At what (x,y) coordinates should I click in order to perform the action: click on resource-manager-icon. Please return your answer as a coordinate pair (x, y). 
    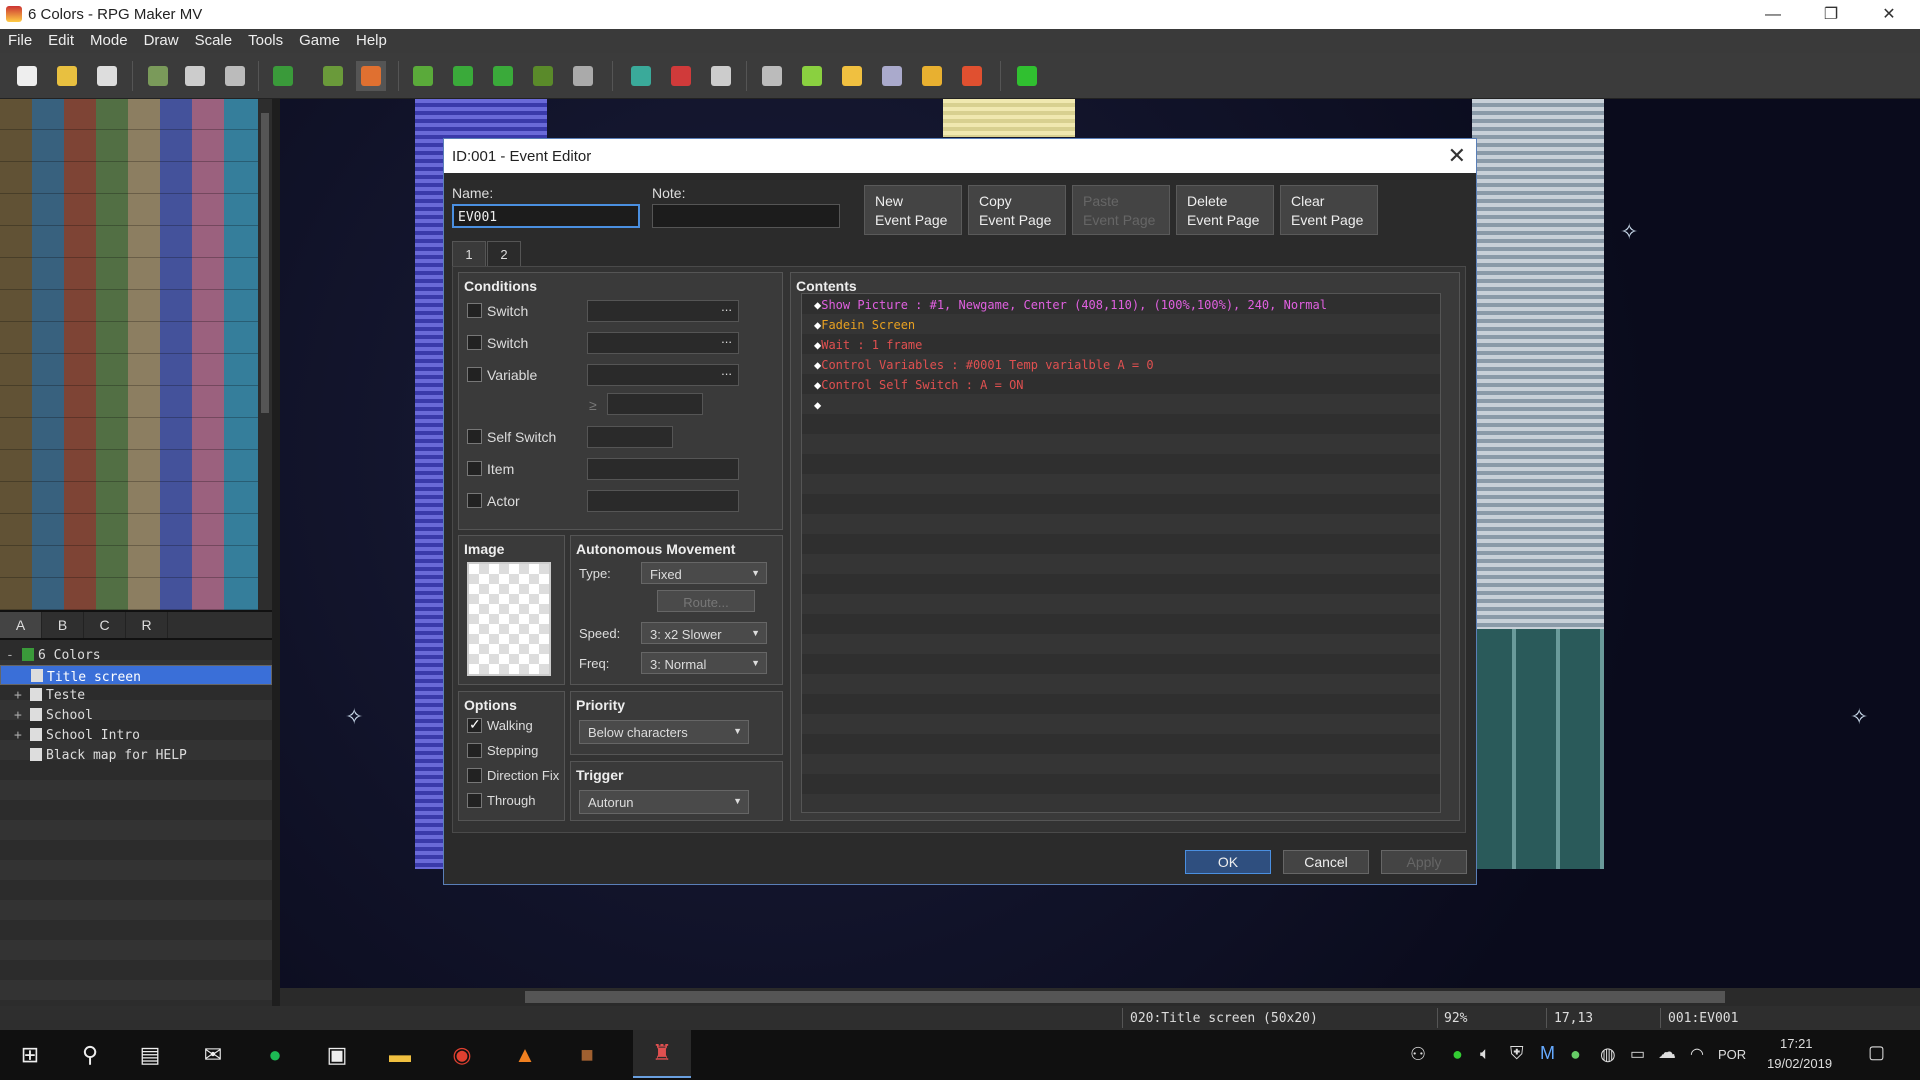
    Looking at the image, I should click on (932, 76).